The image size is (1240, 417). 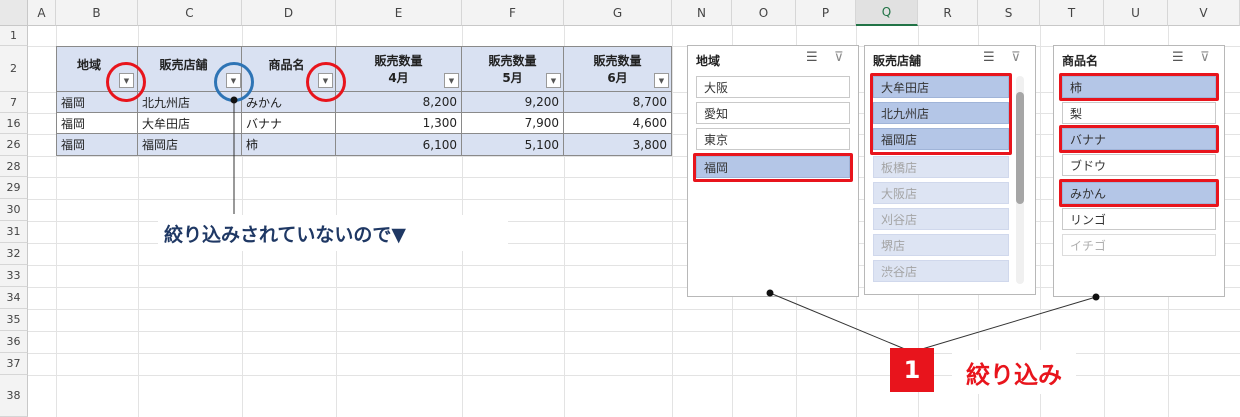 I want to click on callout-number-badge: 1, so click(x=912, y=370).